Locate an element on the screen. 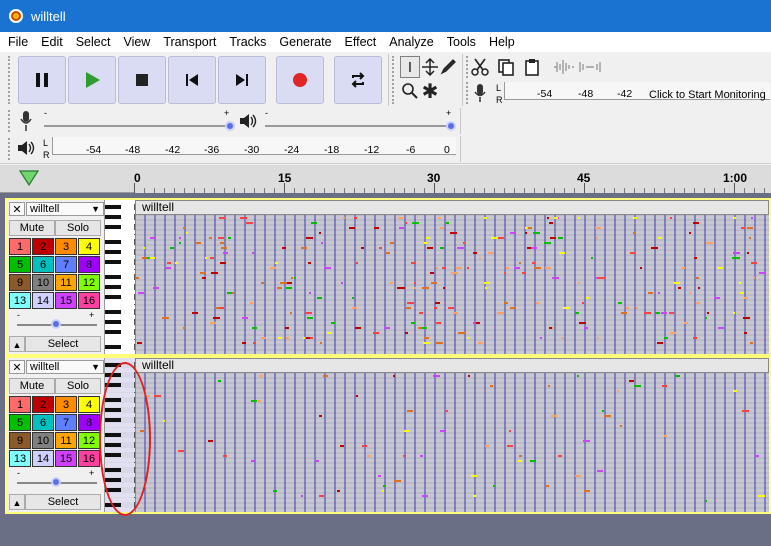 The height and width of the screenshot is (546, 771). record-button is located at coordinates (300, 80).